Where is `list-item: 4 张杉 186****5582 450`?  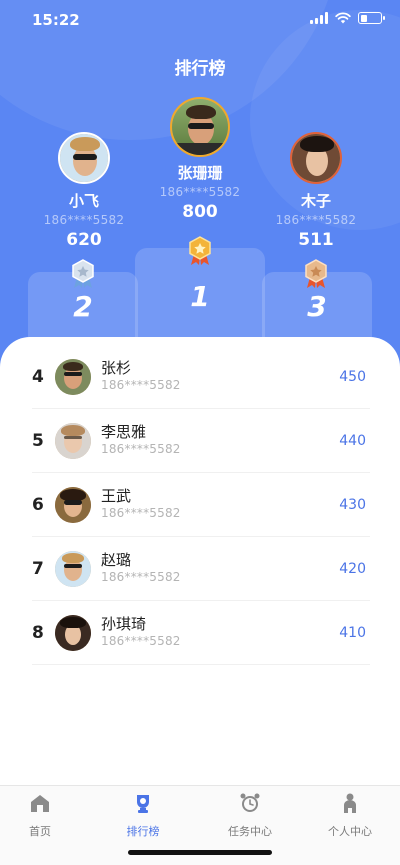
list-item: 4 张杉 186****5582 450 is located at coordinates (201, 377).